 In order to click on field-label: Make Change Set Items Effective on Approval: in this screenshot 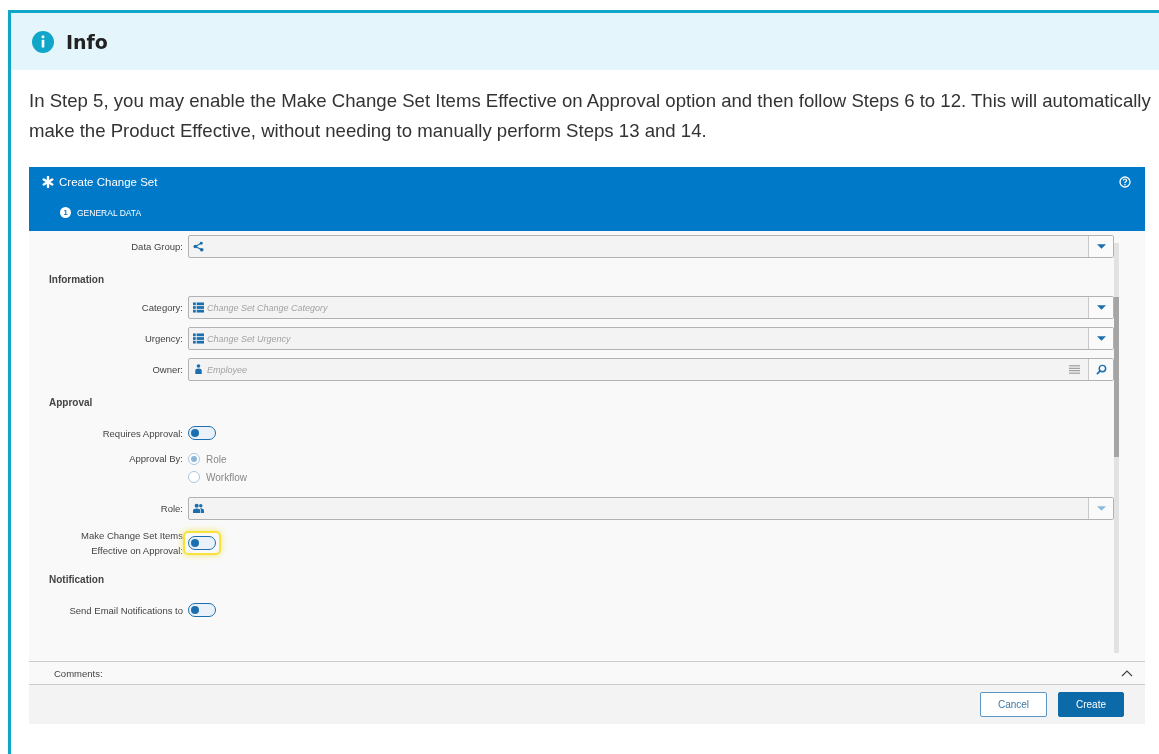, I will do `click(132, 543)`.